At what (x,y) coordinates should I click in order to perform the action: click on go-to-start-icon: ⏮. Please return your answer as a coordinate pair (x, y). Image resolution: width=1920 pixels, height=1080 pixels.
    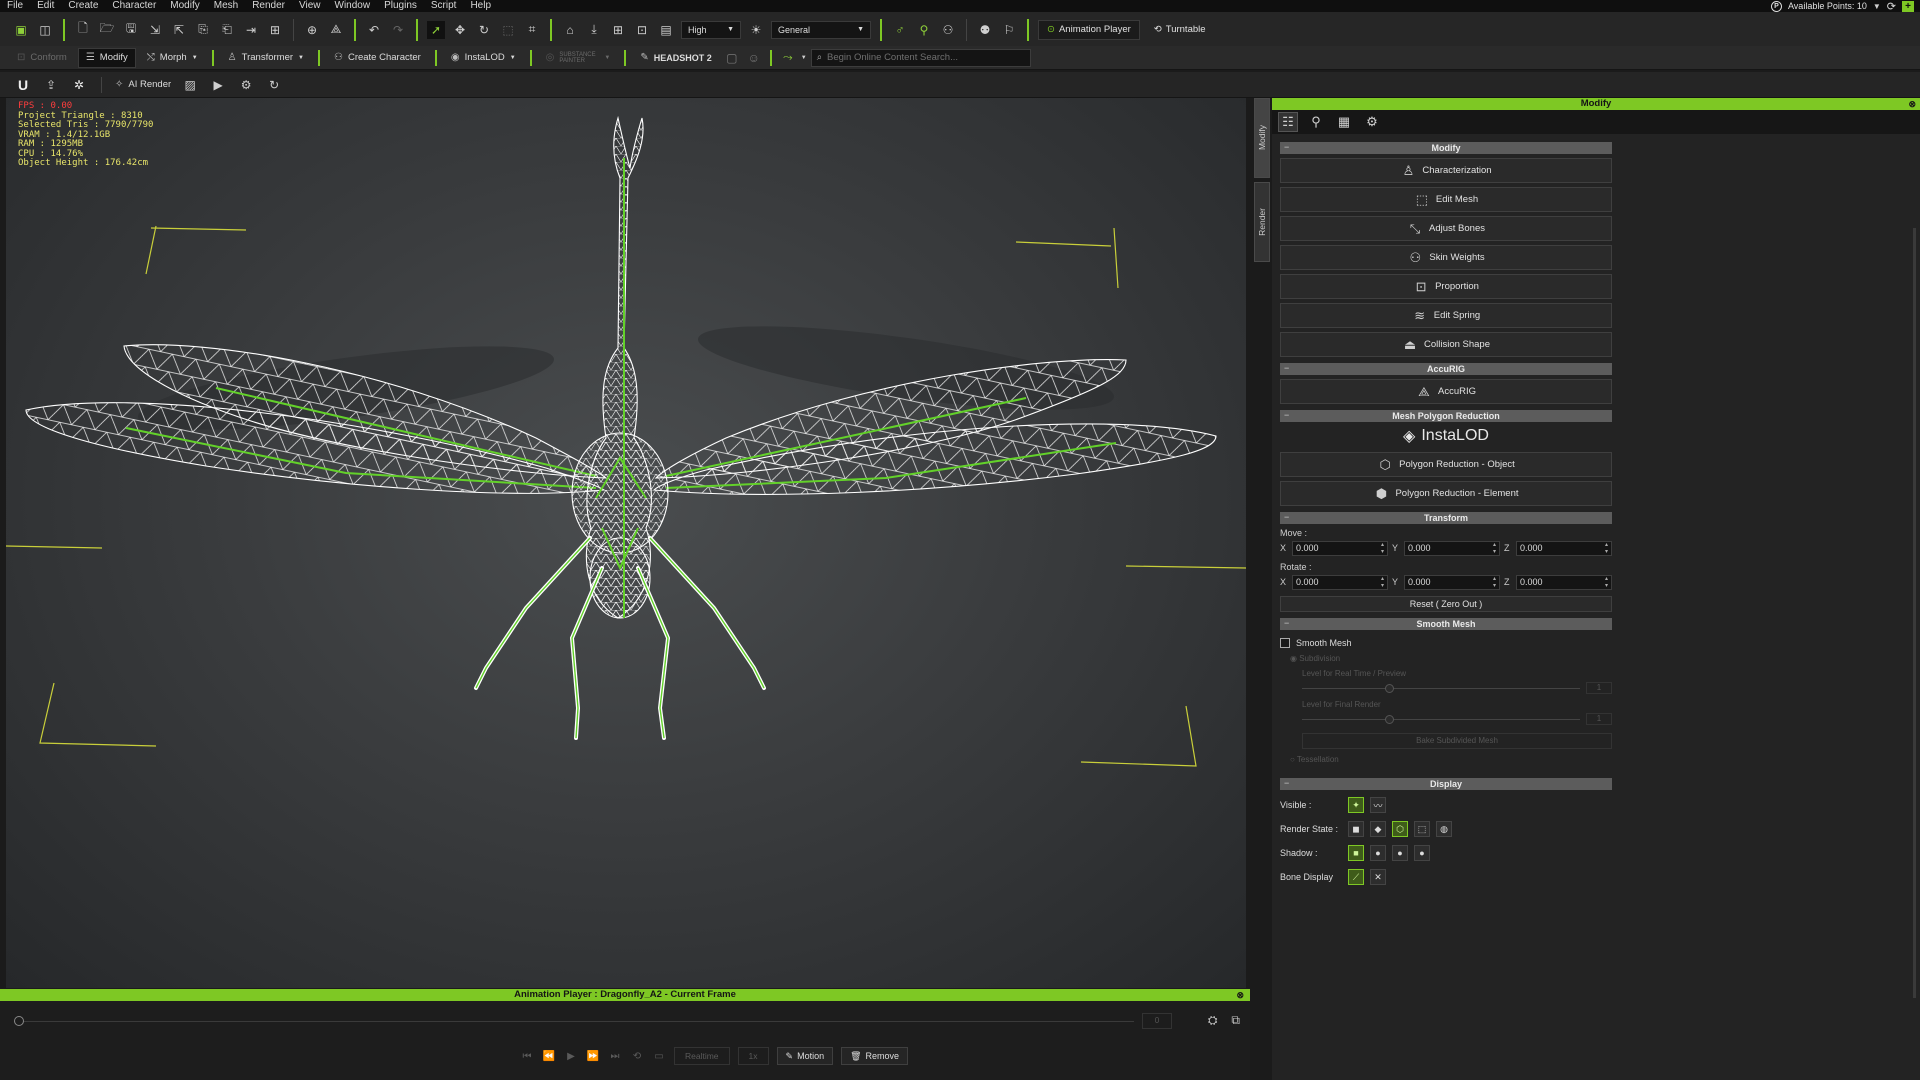
    Looking at the image, I should click on (527, 1056).